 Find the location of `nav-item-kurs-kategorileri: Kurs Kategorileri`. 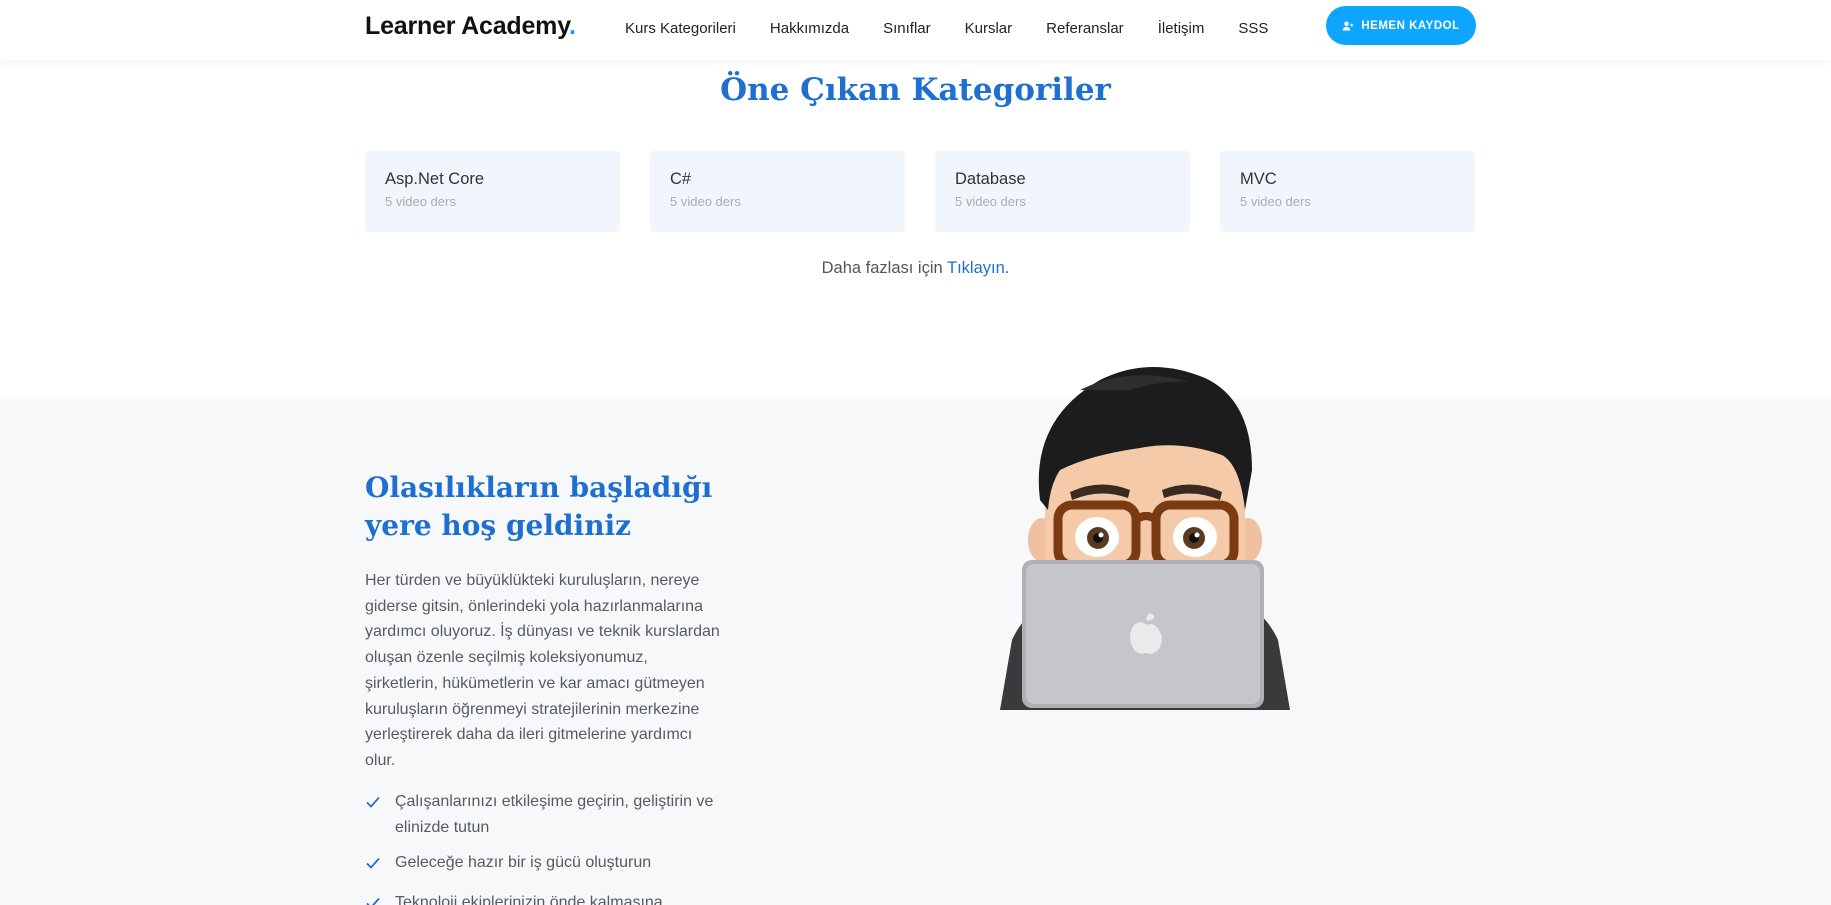

nav-item-kurs-kategorileri: Kurs Kategorileri is located at coordinates (680, 28).